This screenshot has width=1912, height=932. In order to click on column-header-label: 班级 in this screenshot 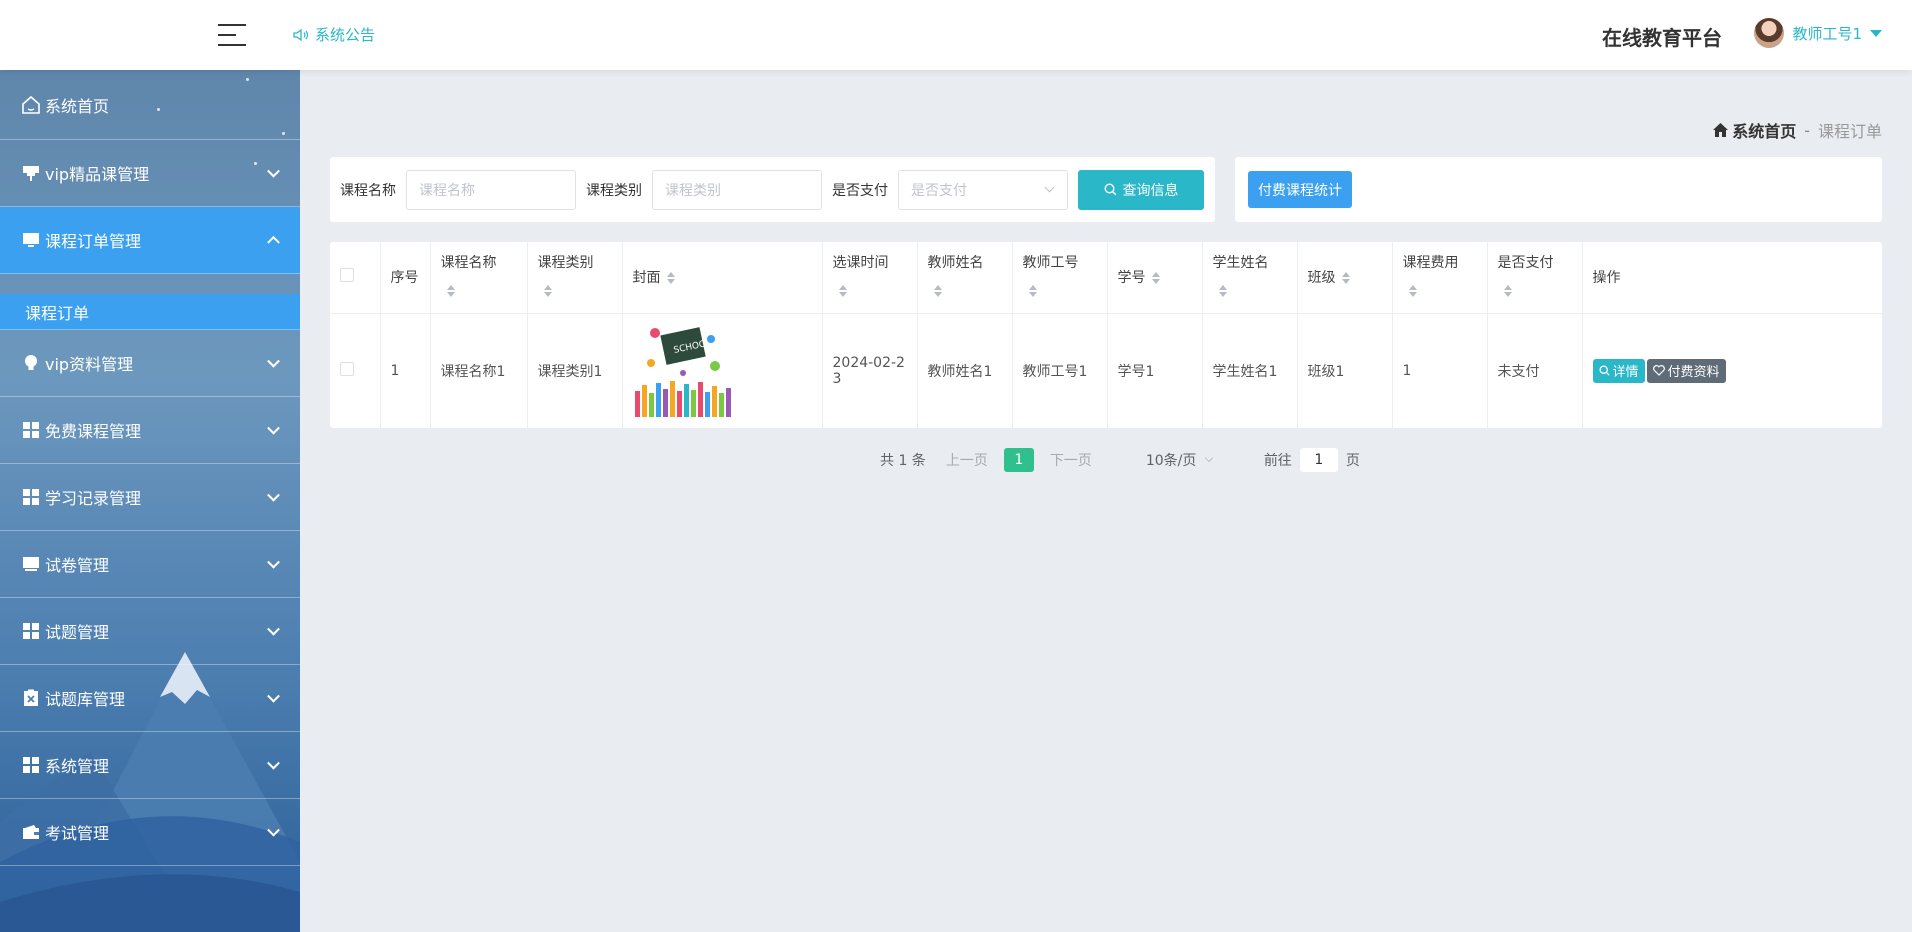, I will do `click(1321, 278)`.